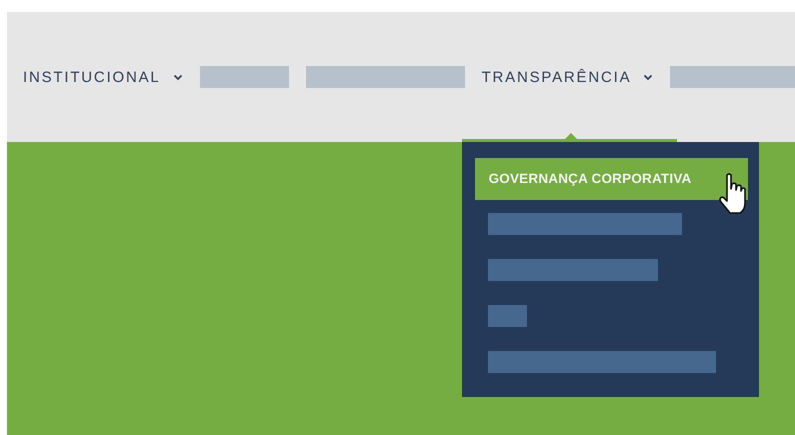  I want to click on nav-link: INSTITUCIONAL, so click(103, 77).